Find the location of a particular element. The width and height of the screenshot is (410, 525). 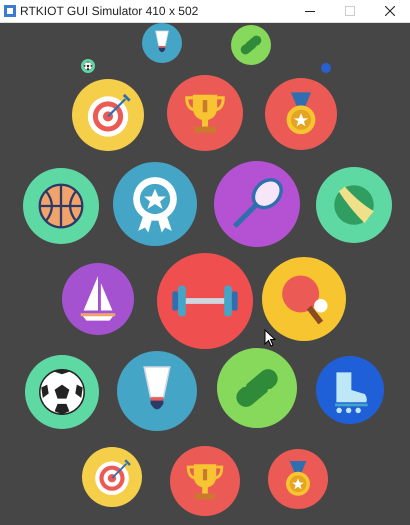

minimize-icon is located at coordinates (310, 11).